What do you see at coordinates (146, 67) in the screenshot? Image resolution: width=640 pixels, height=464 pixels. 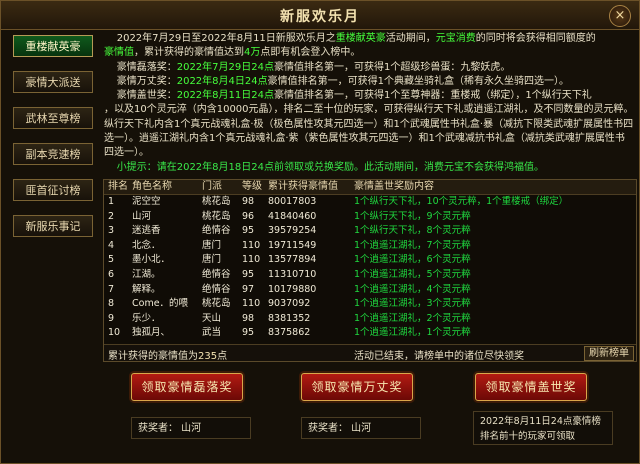 I see `desc-text: 豪情磊落奖：` at bounding box center [146, 67].